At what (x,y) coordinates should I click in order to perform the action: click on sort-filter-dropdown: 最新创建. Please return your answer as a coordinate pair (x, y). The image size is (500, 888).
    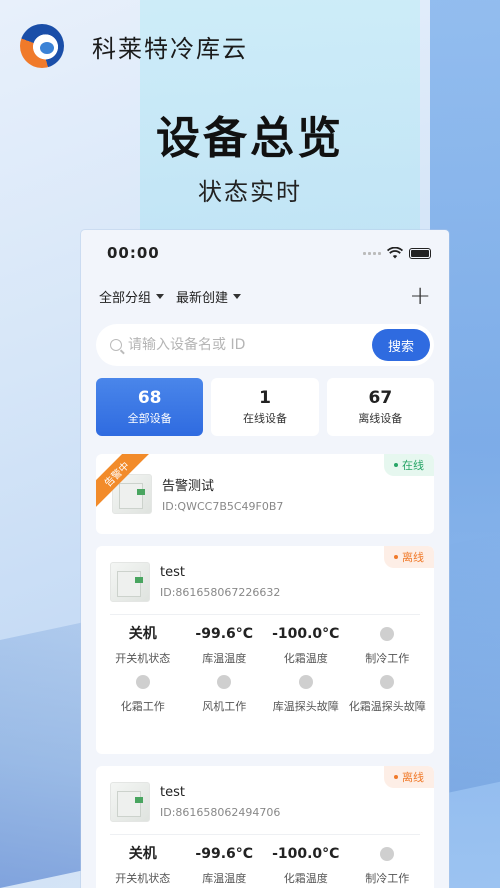
    Looking at the image, I should click on (209, 296).